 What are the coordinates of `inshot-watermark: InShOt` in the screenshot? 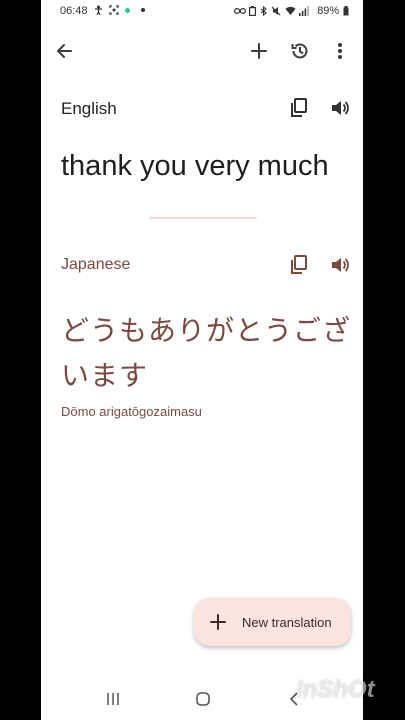 It's located at (335, 689).